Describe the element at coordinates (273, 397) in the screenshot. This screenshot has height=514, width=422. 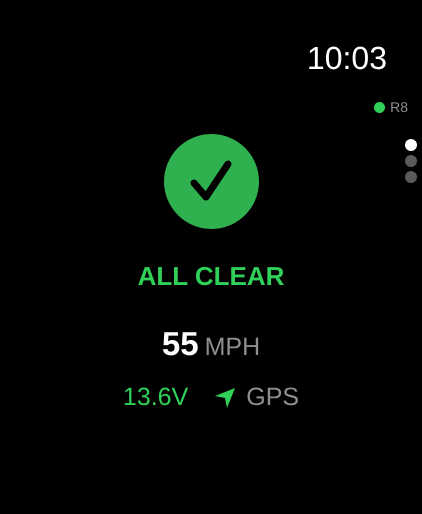
I see `gps-label: GPS` at that location.